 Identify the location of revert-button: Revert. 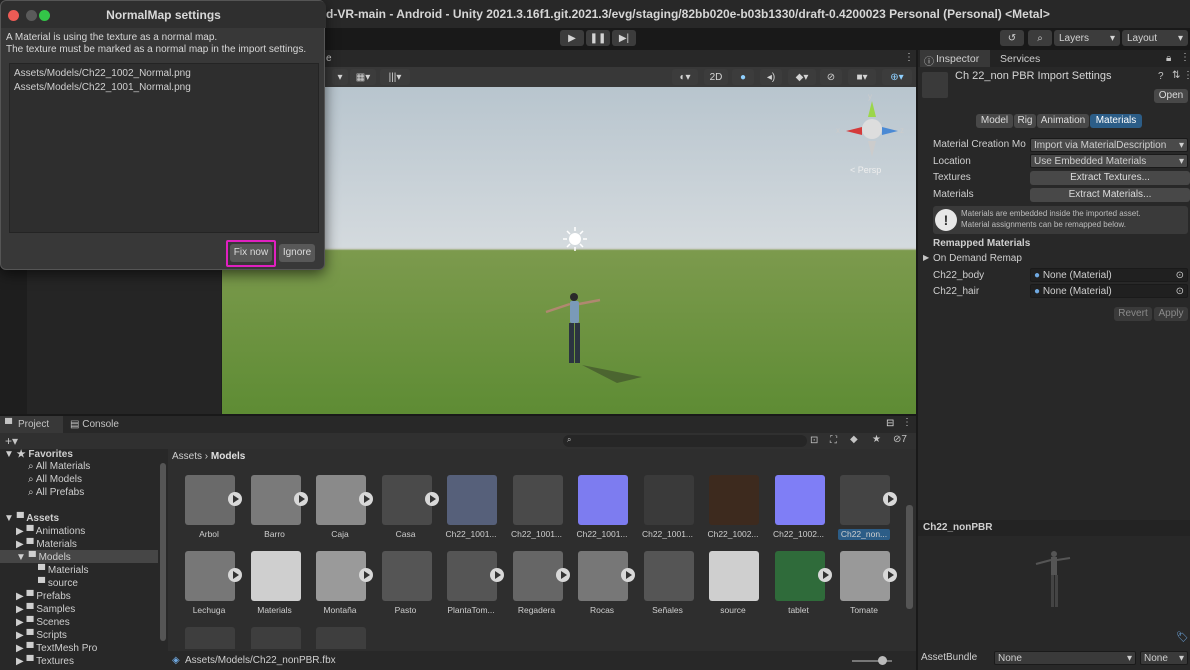
(1133, 314).